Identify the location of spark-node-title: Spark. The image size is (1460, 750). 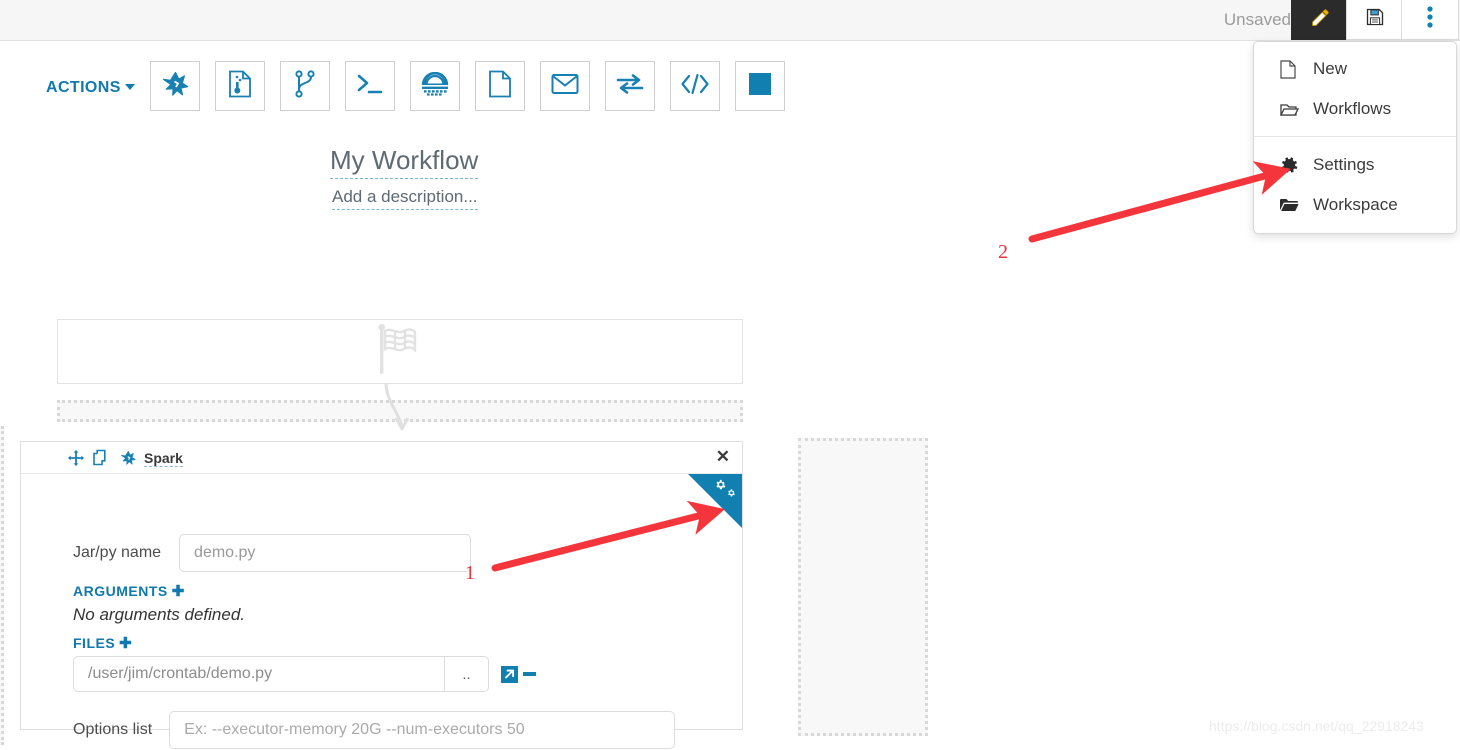
(163, 458).